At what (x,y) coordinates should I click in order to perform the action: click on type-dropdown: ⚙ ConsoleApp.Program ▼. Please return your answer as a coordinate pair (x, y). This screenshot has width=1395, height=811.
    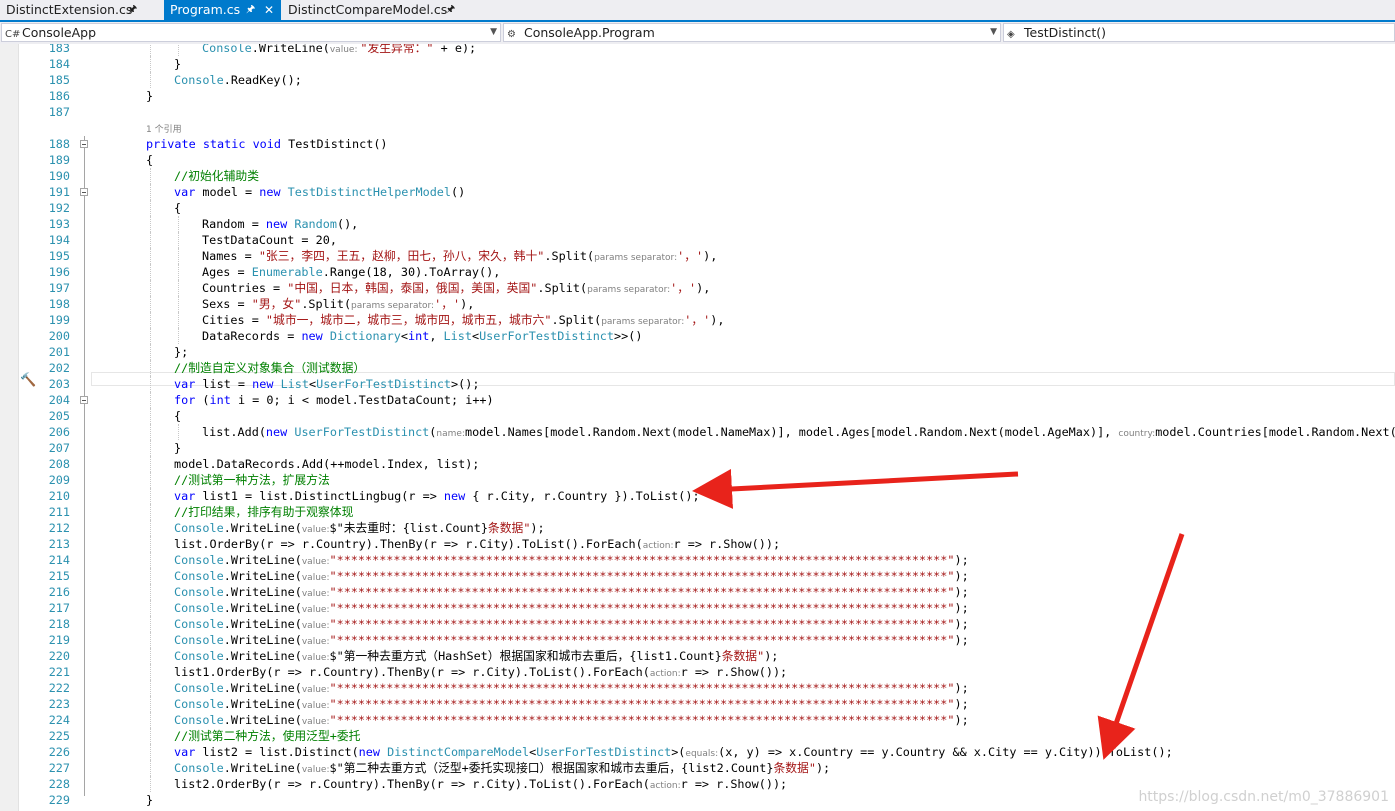
    Looking at the image, I should click on (752, 32).